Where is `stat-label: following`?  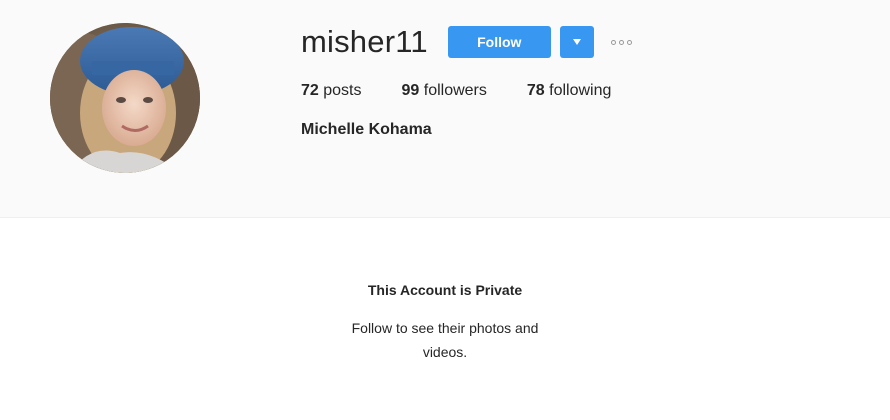
stat-label: following is located at coordinates (580, 90).